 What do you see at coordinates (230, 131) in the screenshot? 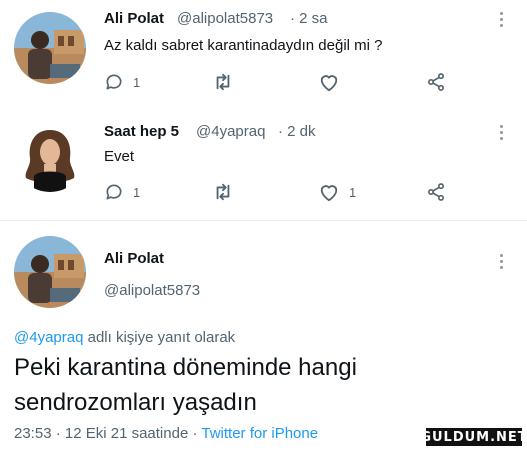
I see `author-handle: @4yapraq` at bounding box center [230, 131].